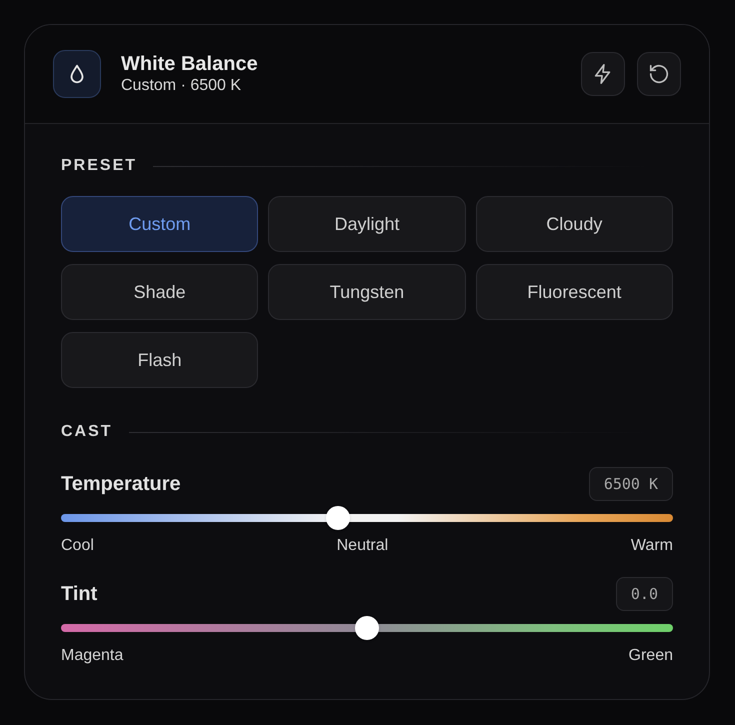 The image size is (735, 725). What do you see at coordinates (181, 86) in the screenshot?
I see `panel-subtitle: Custom · 6500 K` at bounding box center [181, 86].